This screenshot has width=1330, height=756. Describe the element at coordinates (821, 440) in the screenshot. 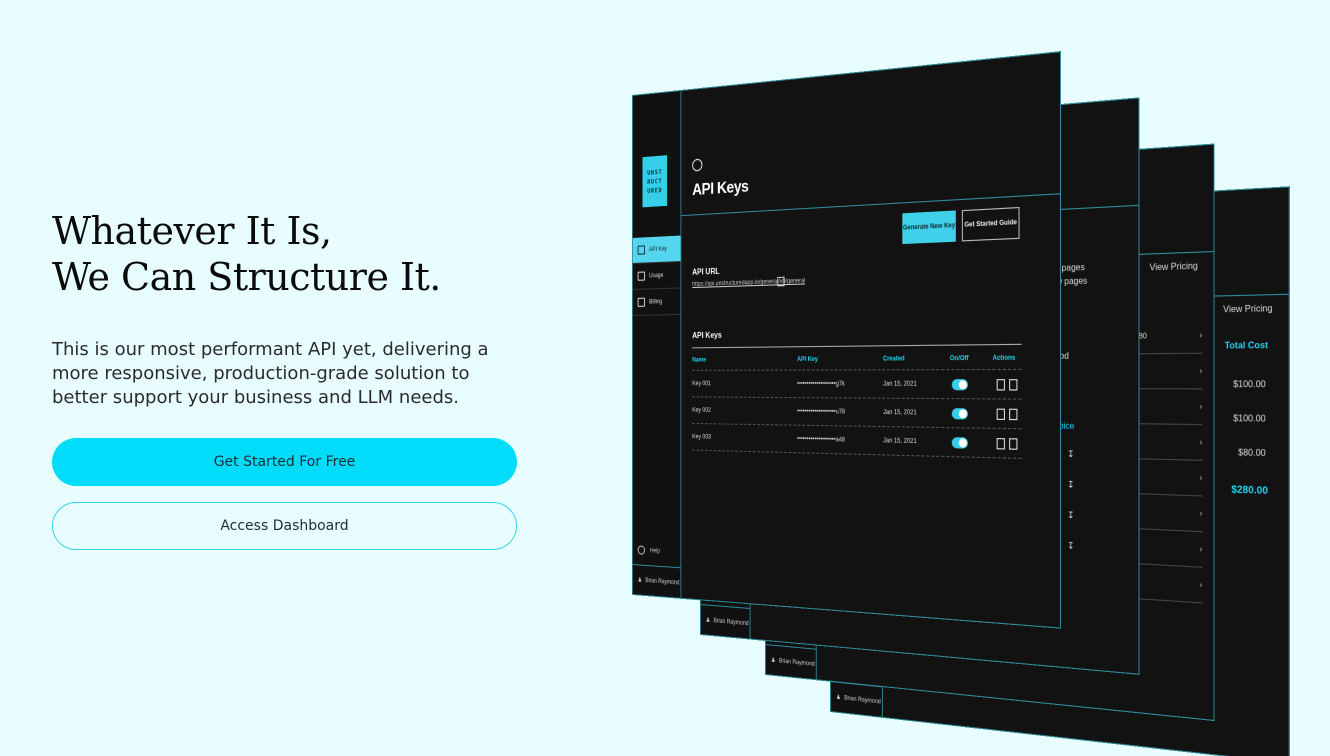

I see `key-value: ••••••••••••••••••••a48` at that location.